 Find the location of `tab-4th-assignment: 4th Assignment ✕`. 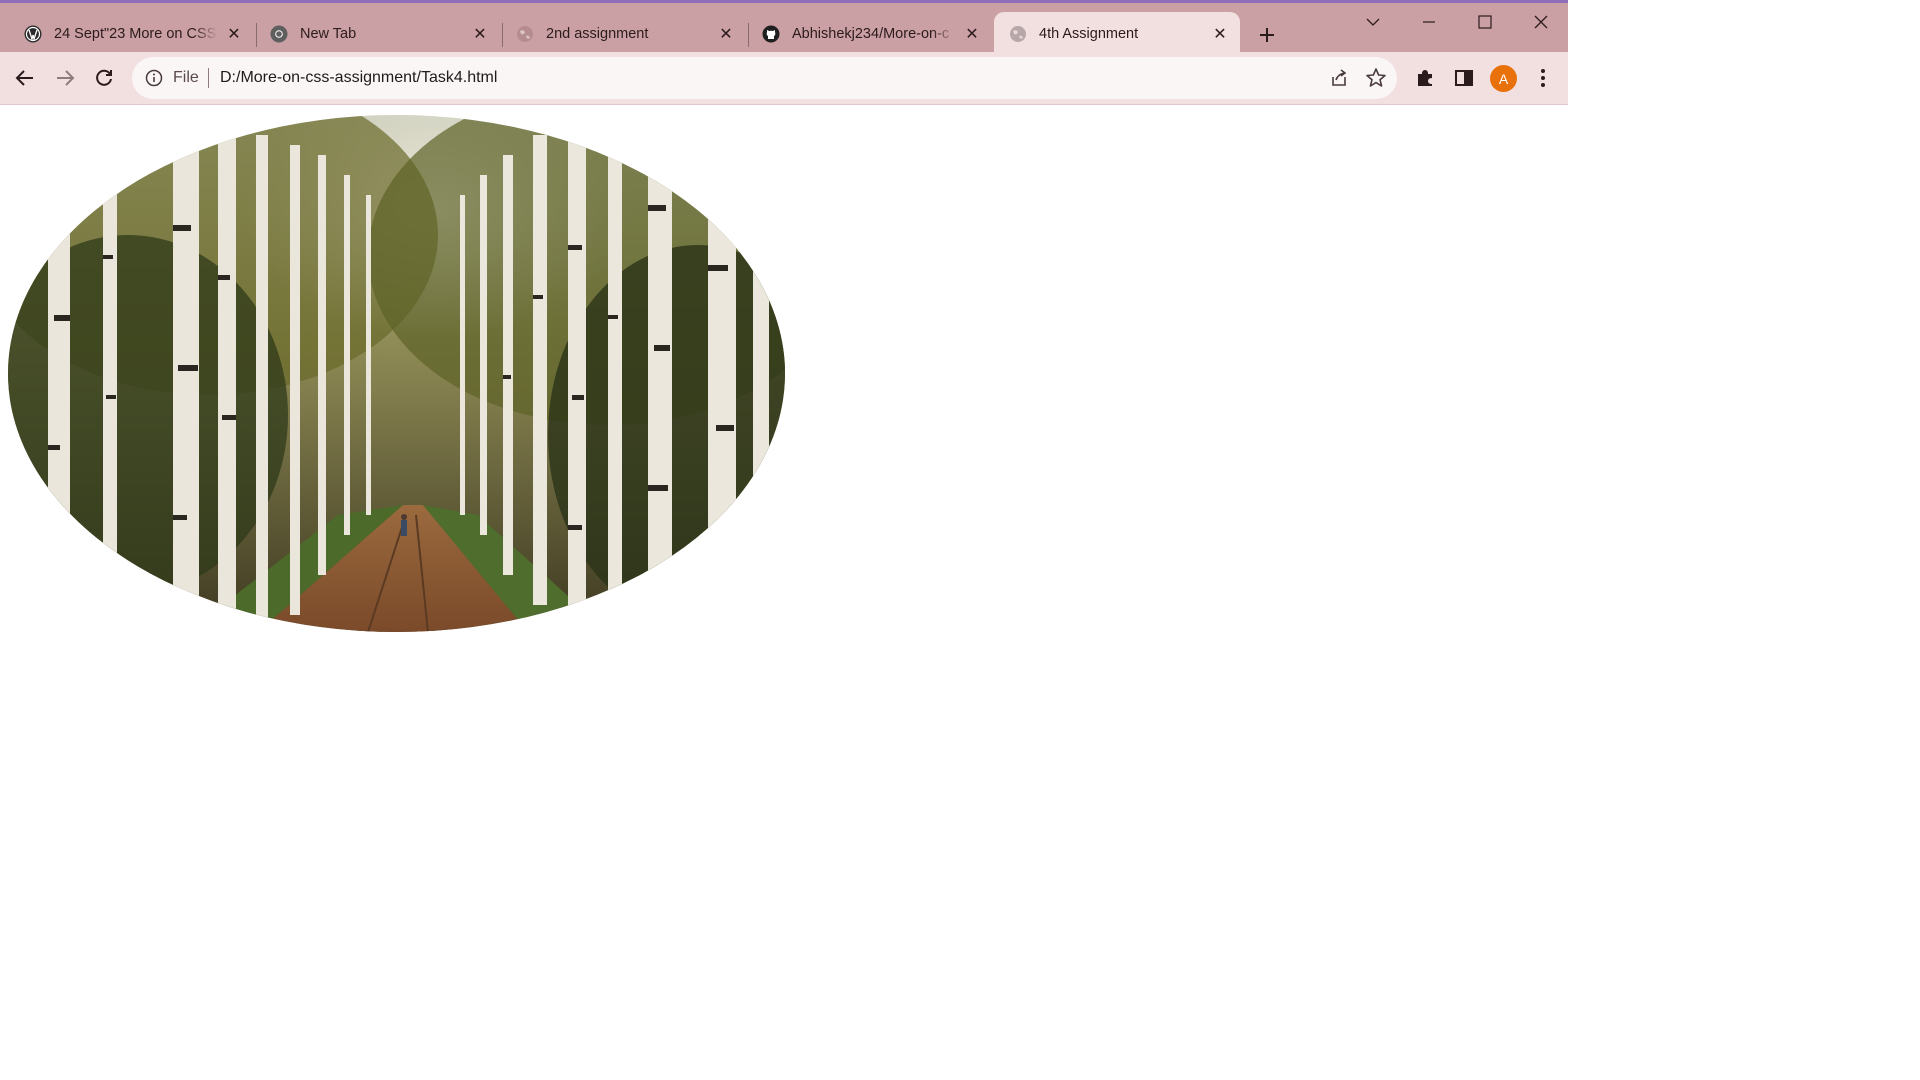

tab-4th-assignment: 4th Assignment ✕ is located at coordinates (1117, 33).